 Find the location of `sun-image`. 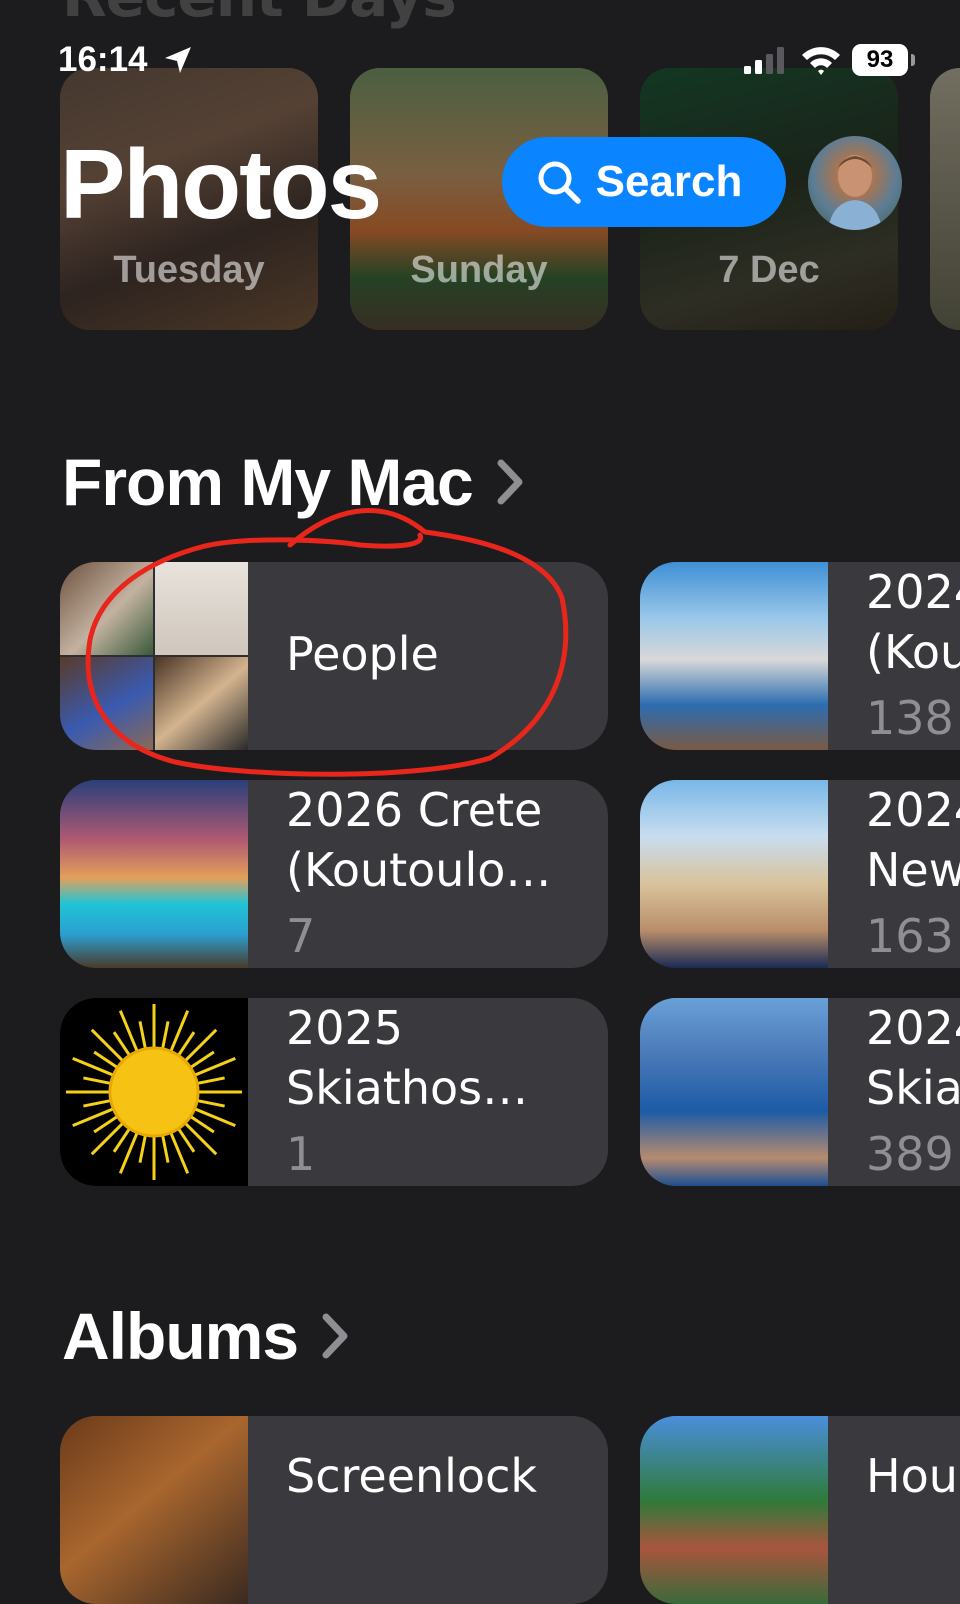

sun-image is located at coordinates (154, 1092).